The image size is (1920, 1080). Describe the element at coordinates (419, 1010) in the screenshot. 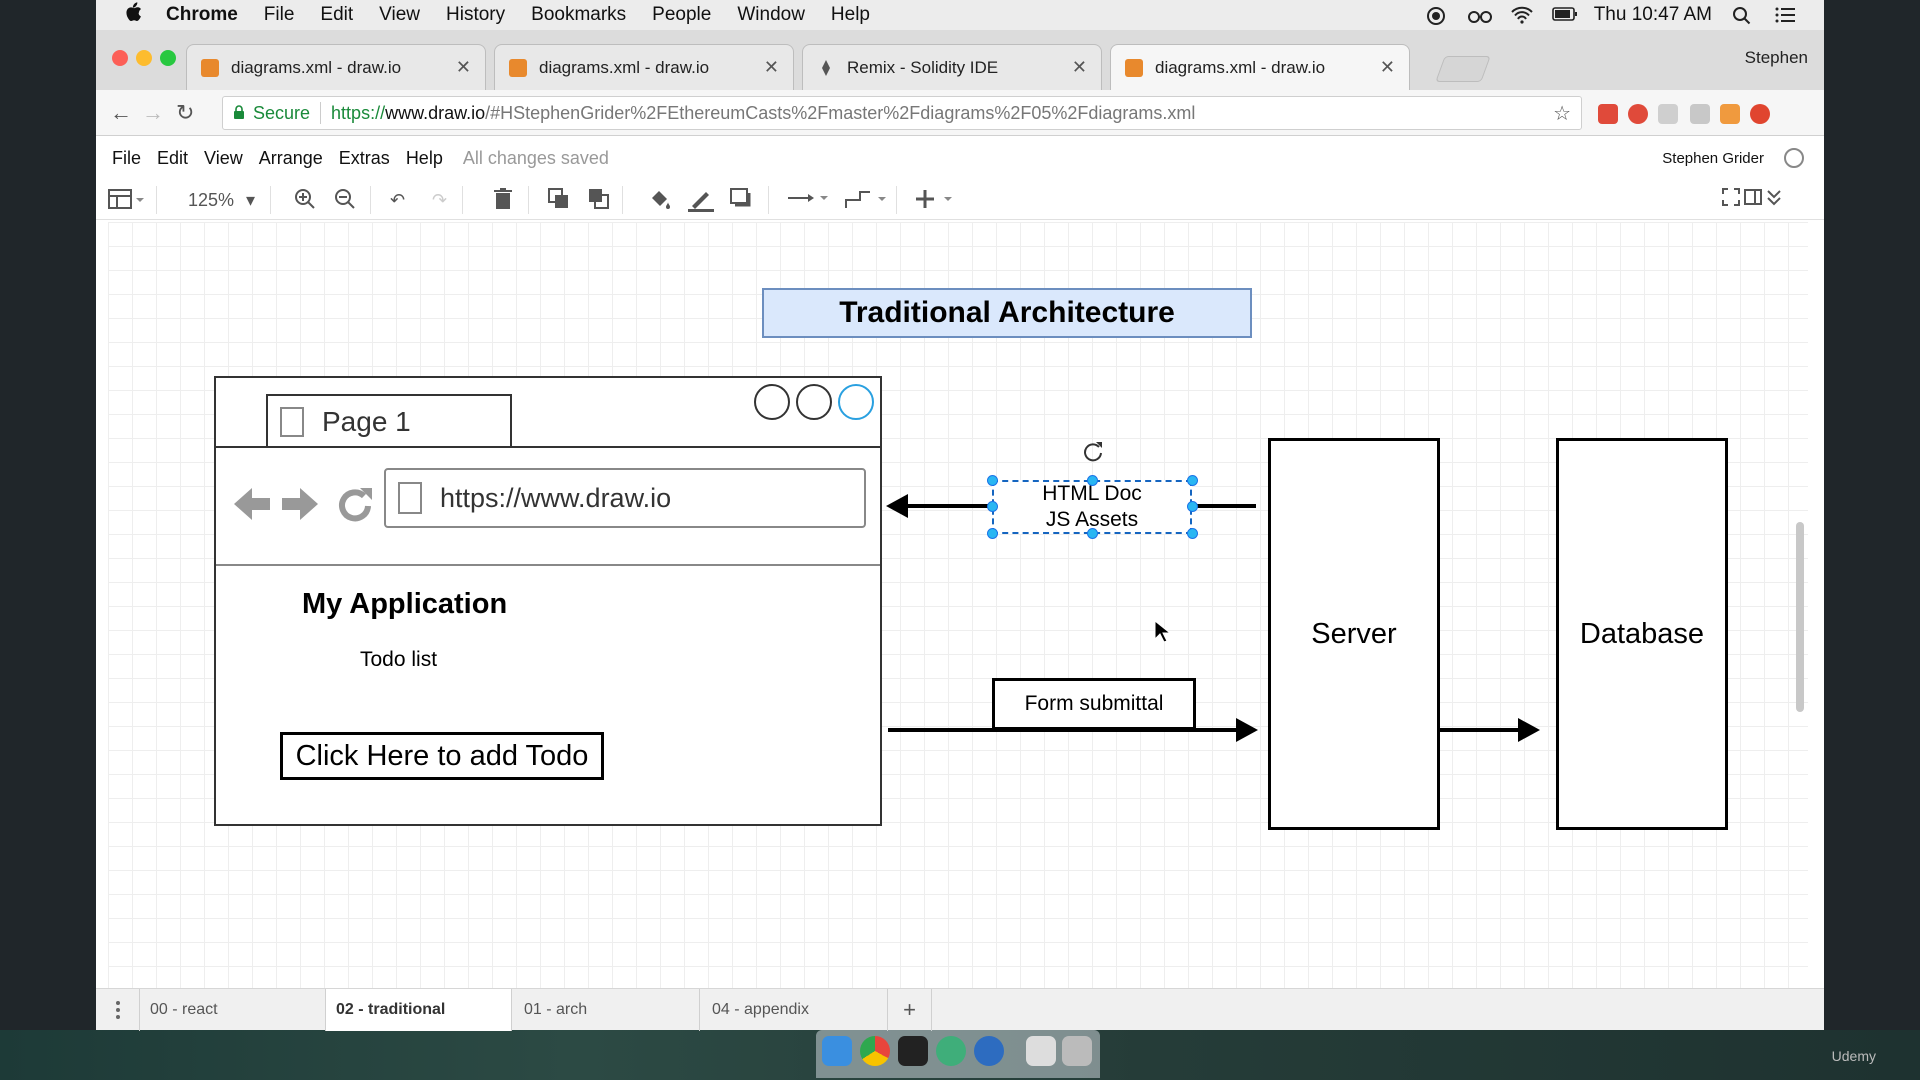

I see `page-tab-traditional: 02 - traditional` at that location.